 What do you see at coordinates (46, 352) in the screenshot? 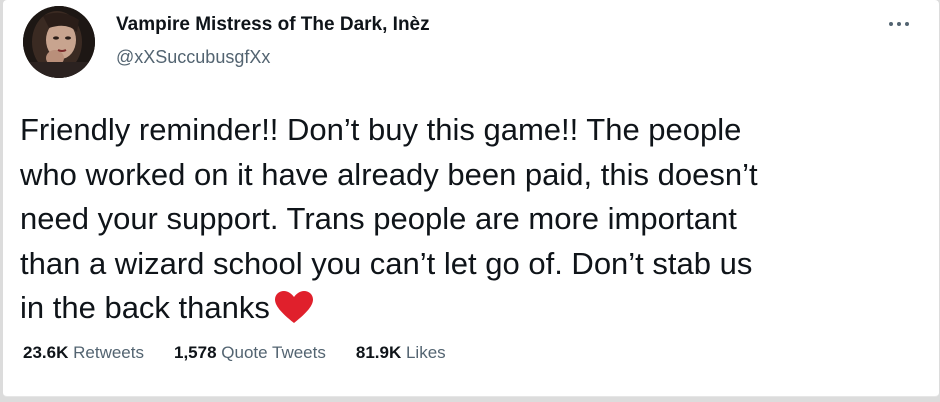
I see `retweets-count: 23.6K` at bounding box center [46, 352].